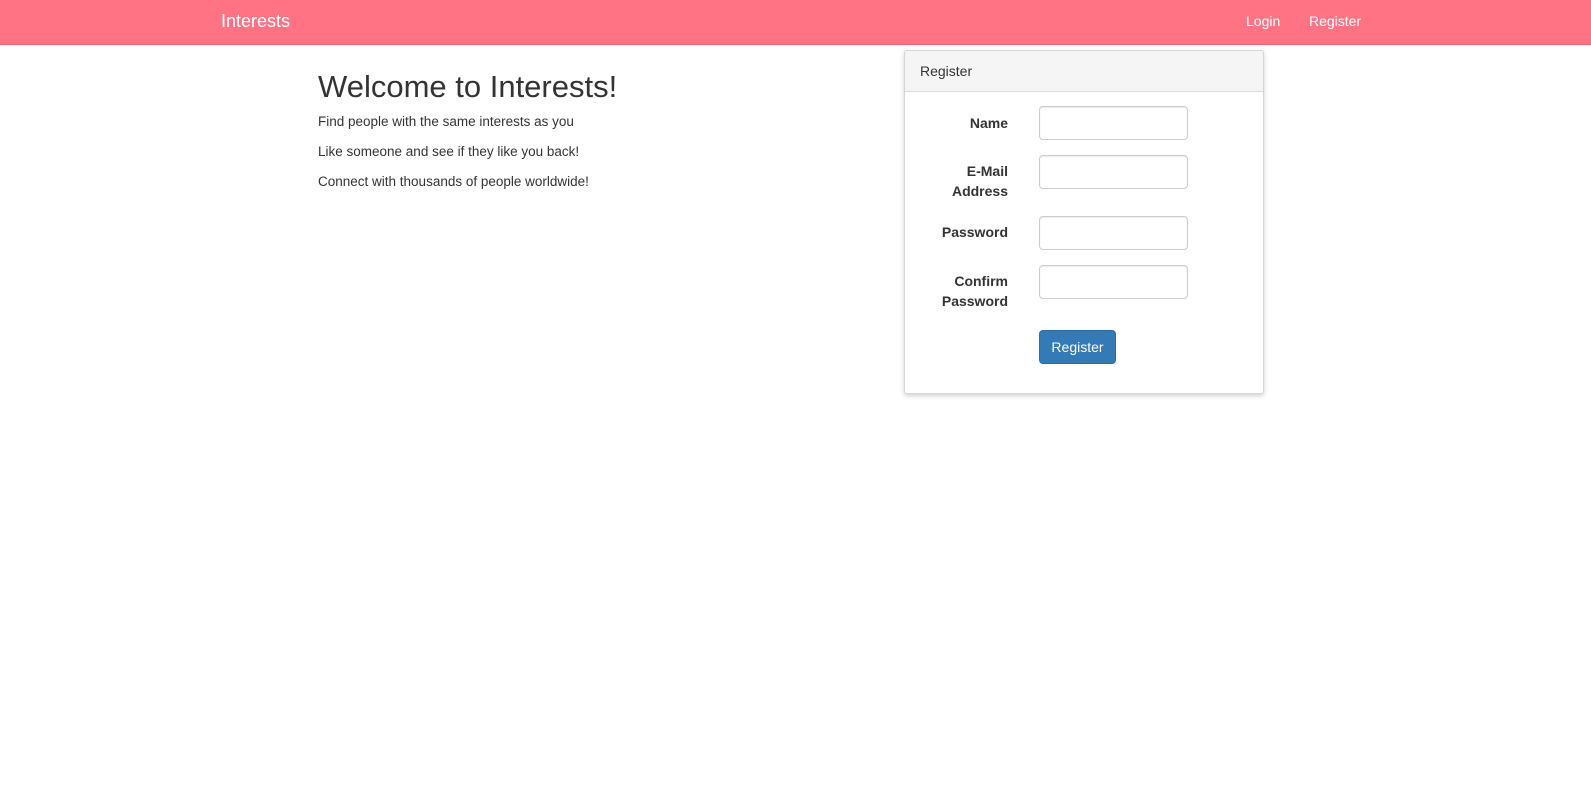  Describe the element at coordinates (795, 22) in the screenshot. I see `top-navbar: Interests Login Register` at that location.